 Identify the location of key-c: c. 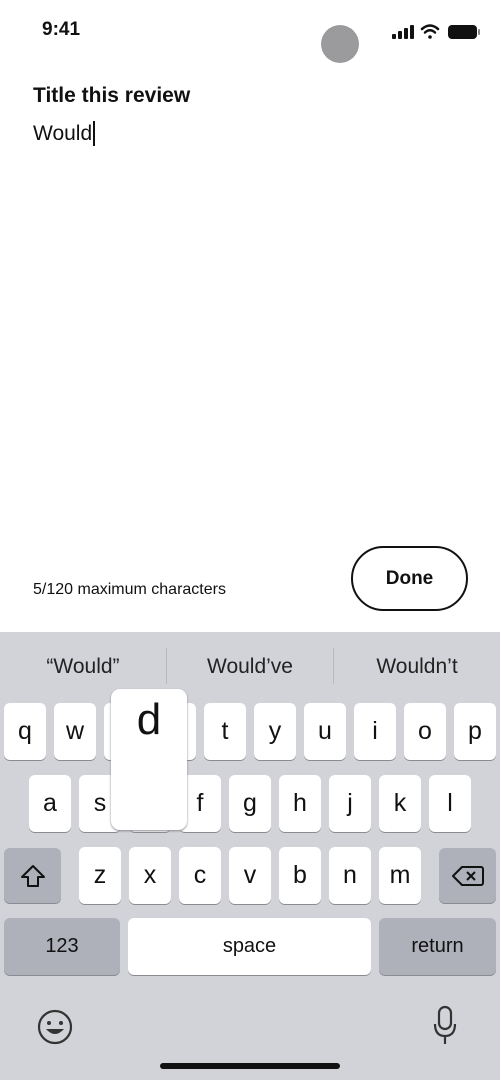
(200, 875).